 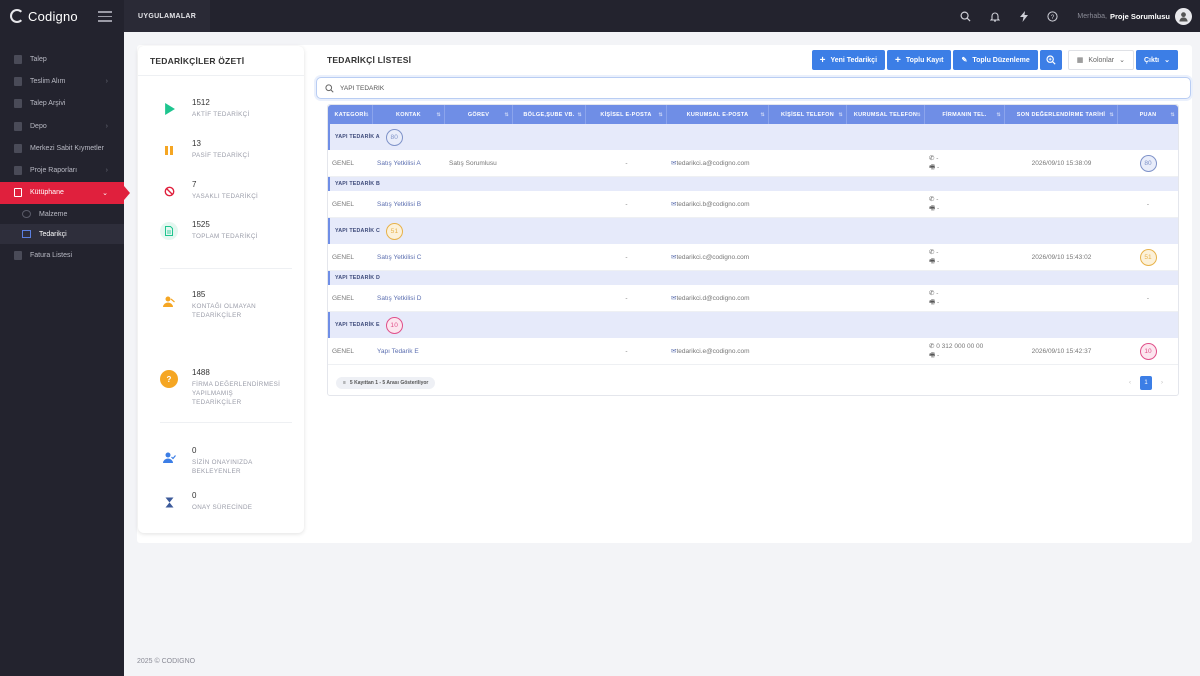 I want to click on cell-value: tedarikci.a@codigno.com, so click(x=712, y=163).